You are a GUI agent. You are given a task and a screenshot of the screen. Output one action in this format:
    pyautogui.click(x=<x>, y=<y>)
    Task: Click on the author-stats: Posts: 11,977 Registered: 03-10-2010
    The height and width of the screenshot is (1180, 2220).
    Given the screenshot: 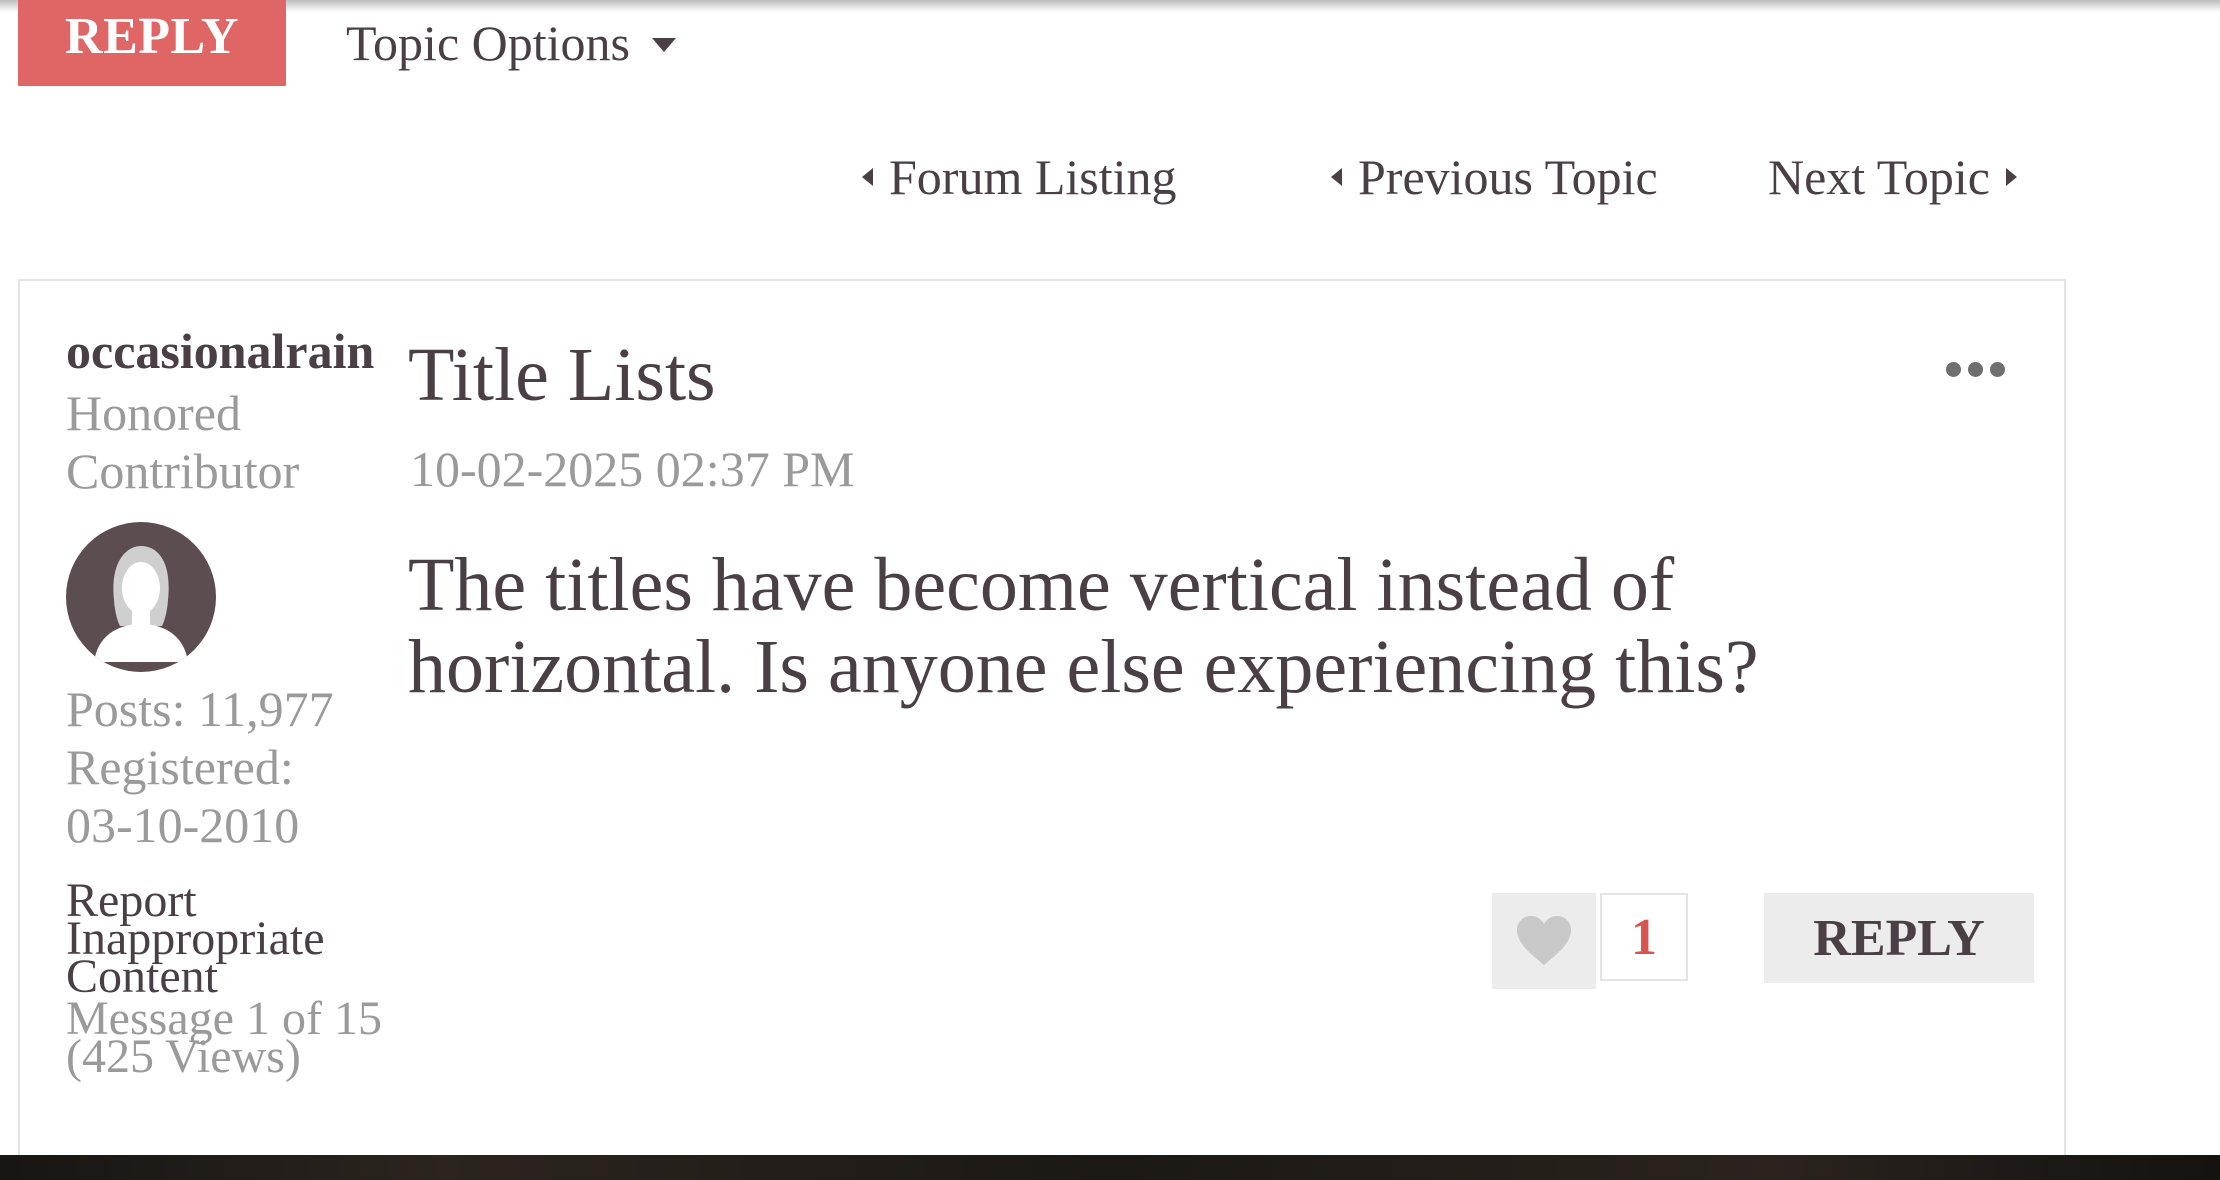 What is the action you would take?
    pyautogui.click(x=231, y=767)
    